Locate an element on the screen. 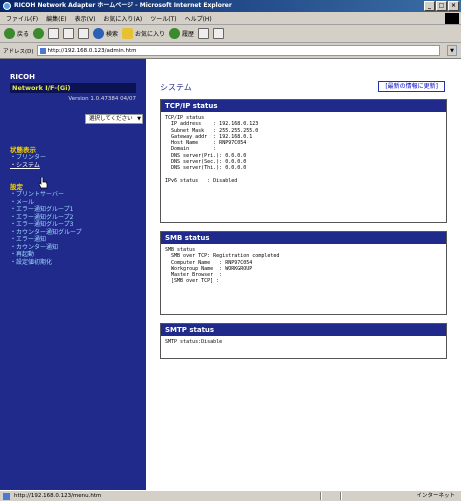 The height and width of the screenshot is (501, 461). language-select: 選択してください is located at coordinates (114, 119).